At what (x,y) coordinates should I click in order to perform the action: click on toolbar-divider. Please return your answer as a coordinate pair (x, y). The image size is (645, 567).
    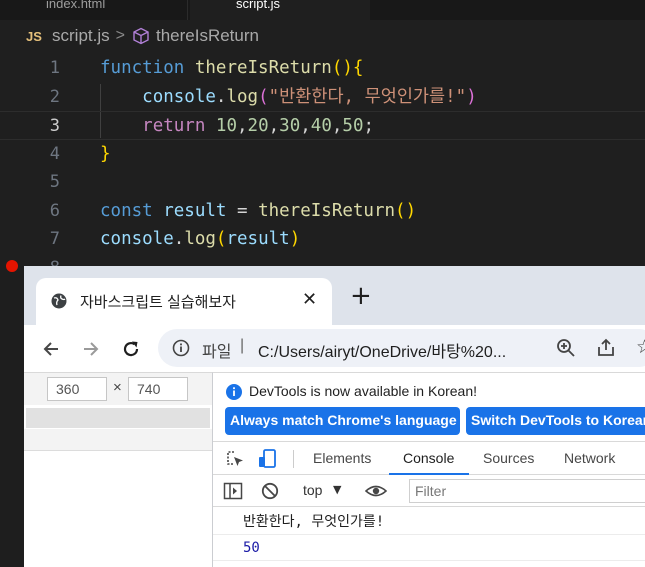
    Looking at the image, I should click on (293, 459).